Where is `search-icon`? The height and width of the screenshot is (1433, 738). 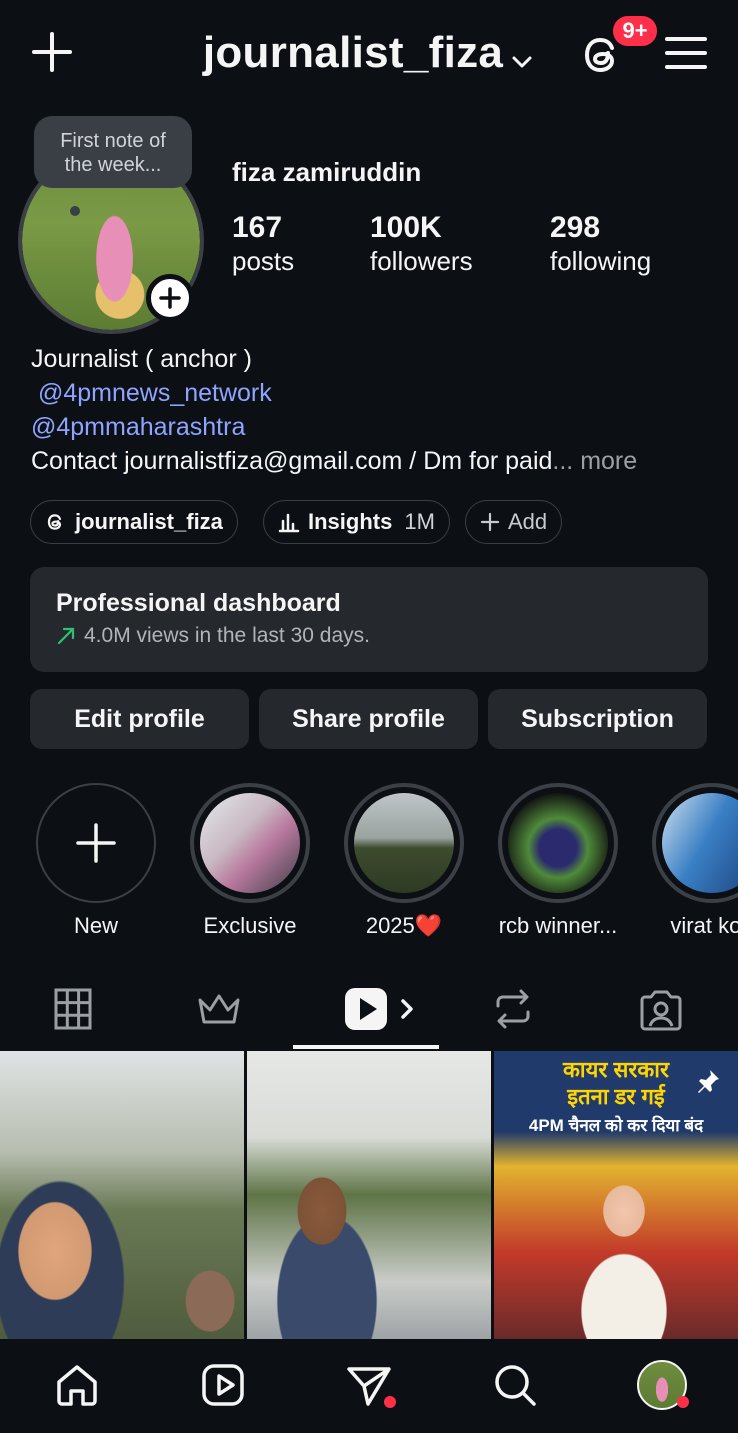 search-icon is located at coordinates (515, 1385).